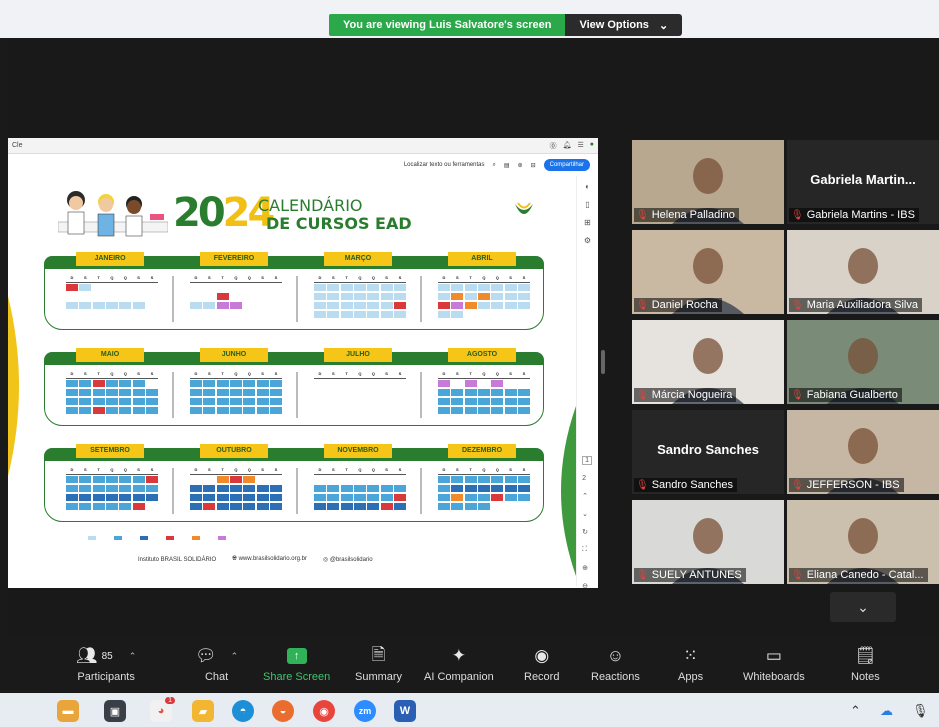  What do you see at coordinates (708, 452) in the screenshot?
I see `participant-tile: Sandro Sanches 🎙︎ Sandro Sanches` at bounding box center [708, 452].